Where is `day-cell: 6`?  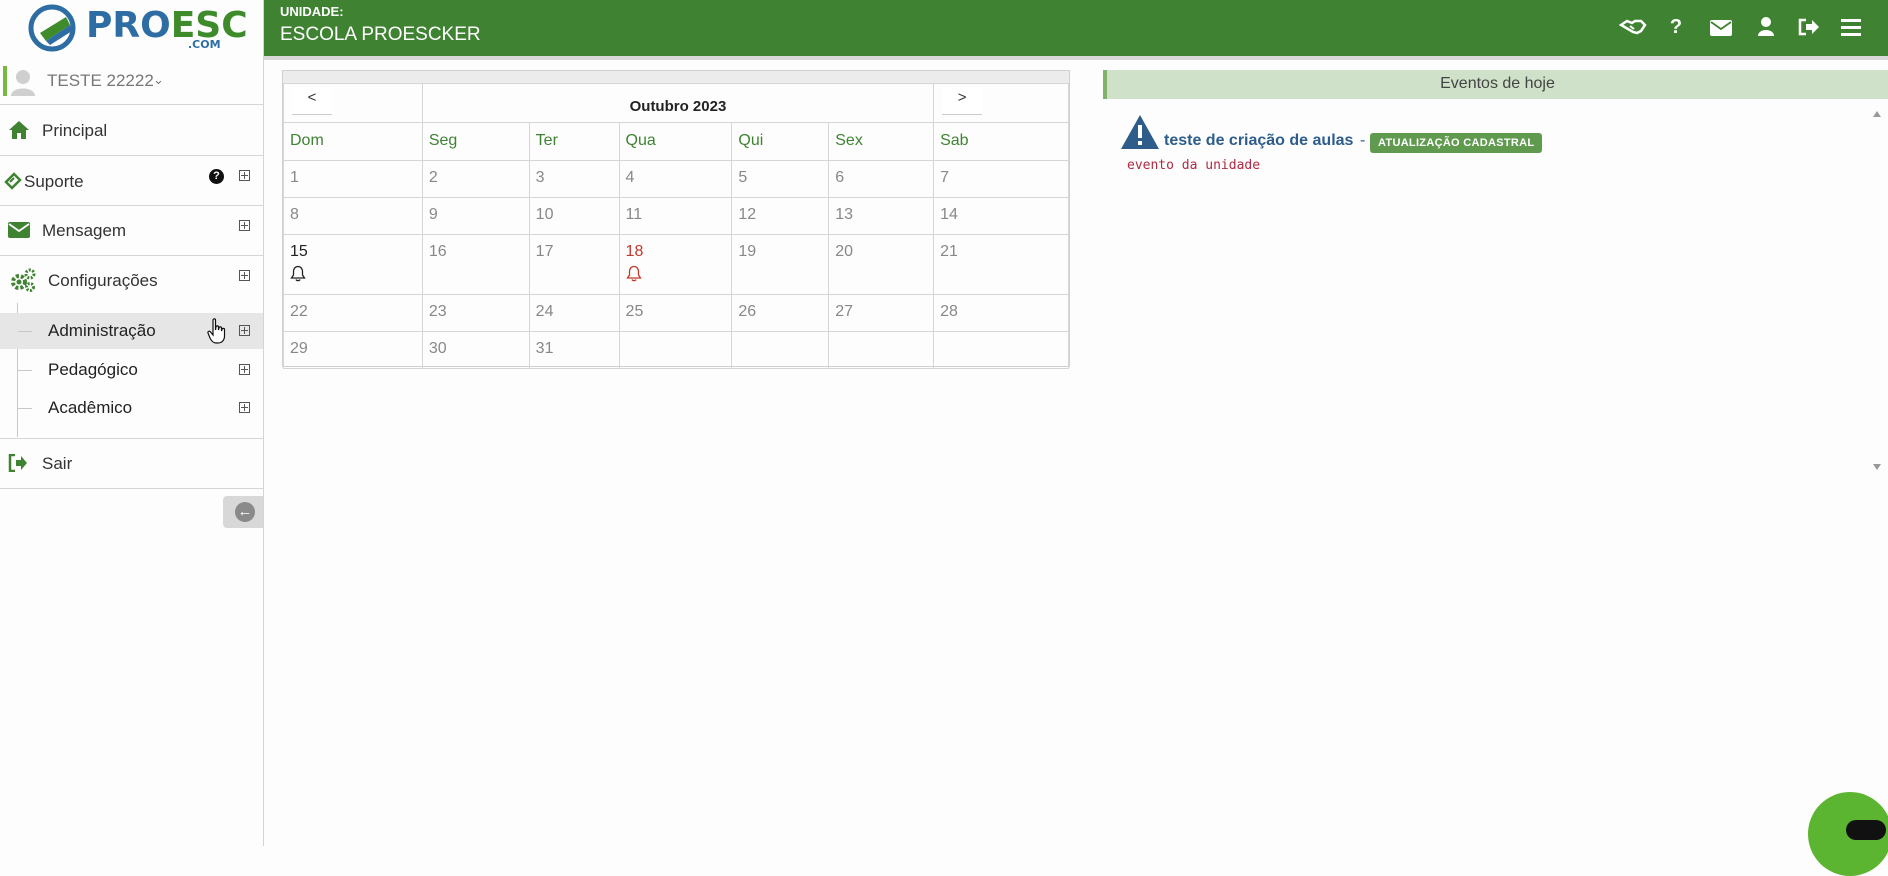
day-cell: 6 is located at coordinates (881, 179).